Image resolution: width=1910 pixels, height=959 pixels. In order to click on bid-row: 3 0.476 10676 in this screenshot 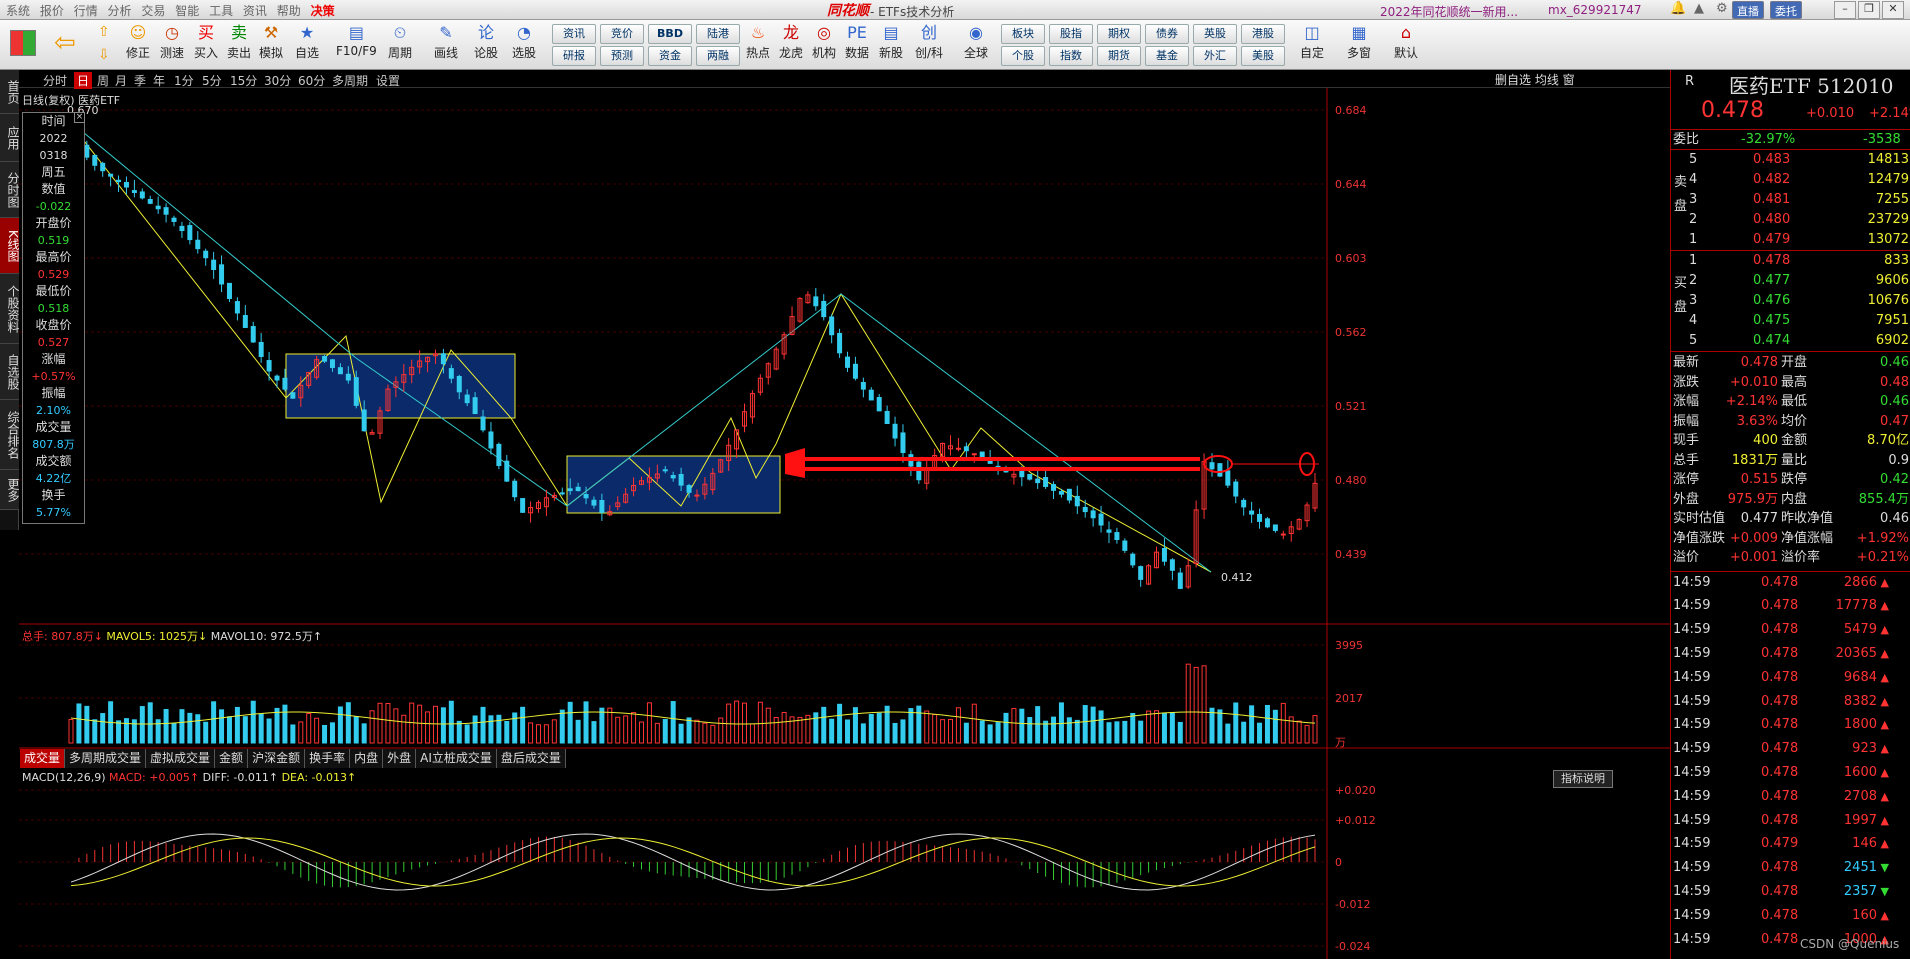, I will do `click(1790, 300)`.